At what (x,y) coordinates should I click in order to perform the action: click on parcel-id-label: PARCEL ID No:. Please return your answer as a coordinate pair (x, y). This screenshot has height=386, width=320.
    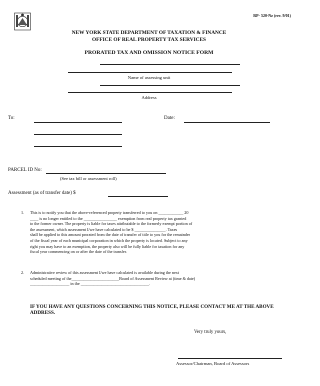
    Looking at the image, I should click on (25, 170).